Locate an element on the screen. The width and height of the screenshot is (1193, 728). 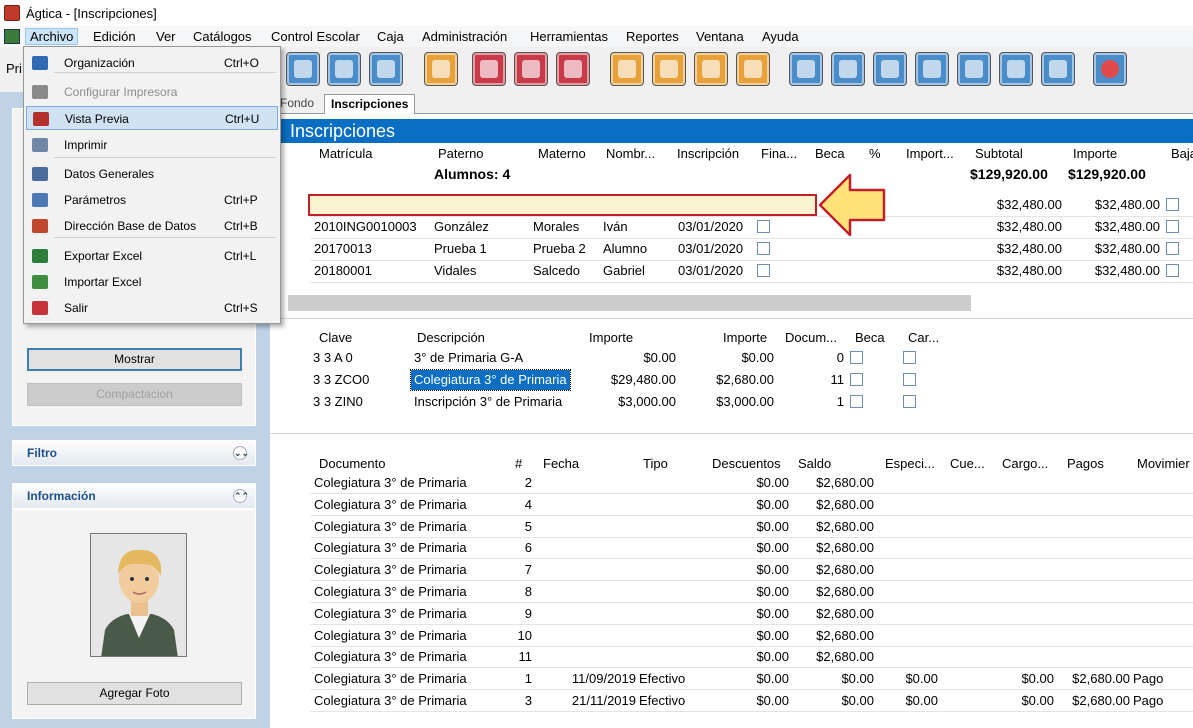
menu-ventana: Ventana is located at coordinates (720, 36).